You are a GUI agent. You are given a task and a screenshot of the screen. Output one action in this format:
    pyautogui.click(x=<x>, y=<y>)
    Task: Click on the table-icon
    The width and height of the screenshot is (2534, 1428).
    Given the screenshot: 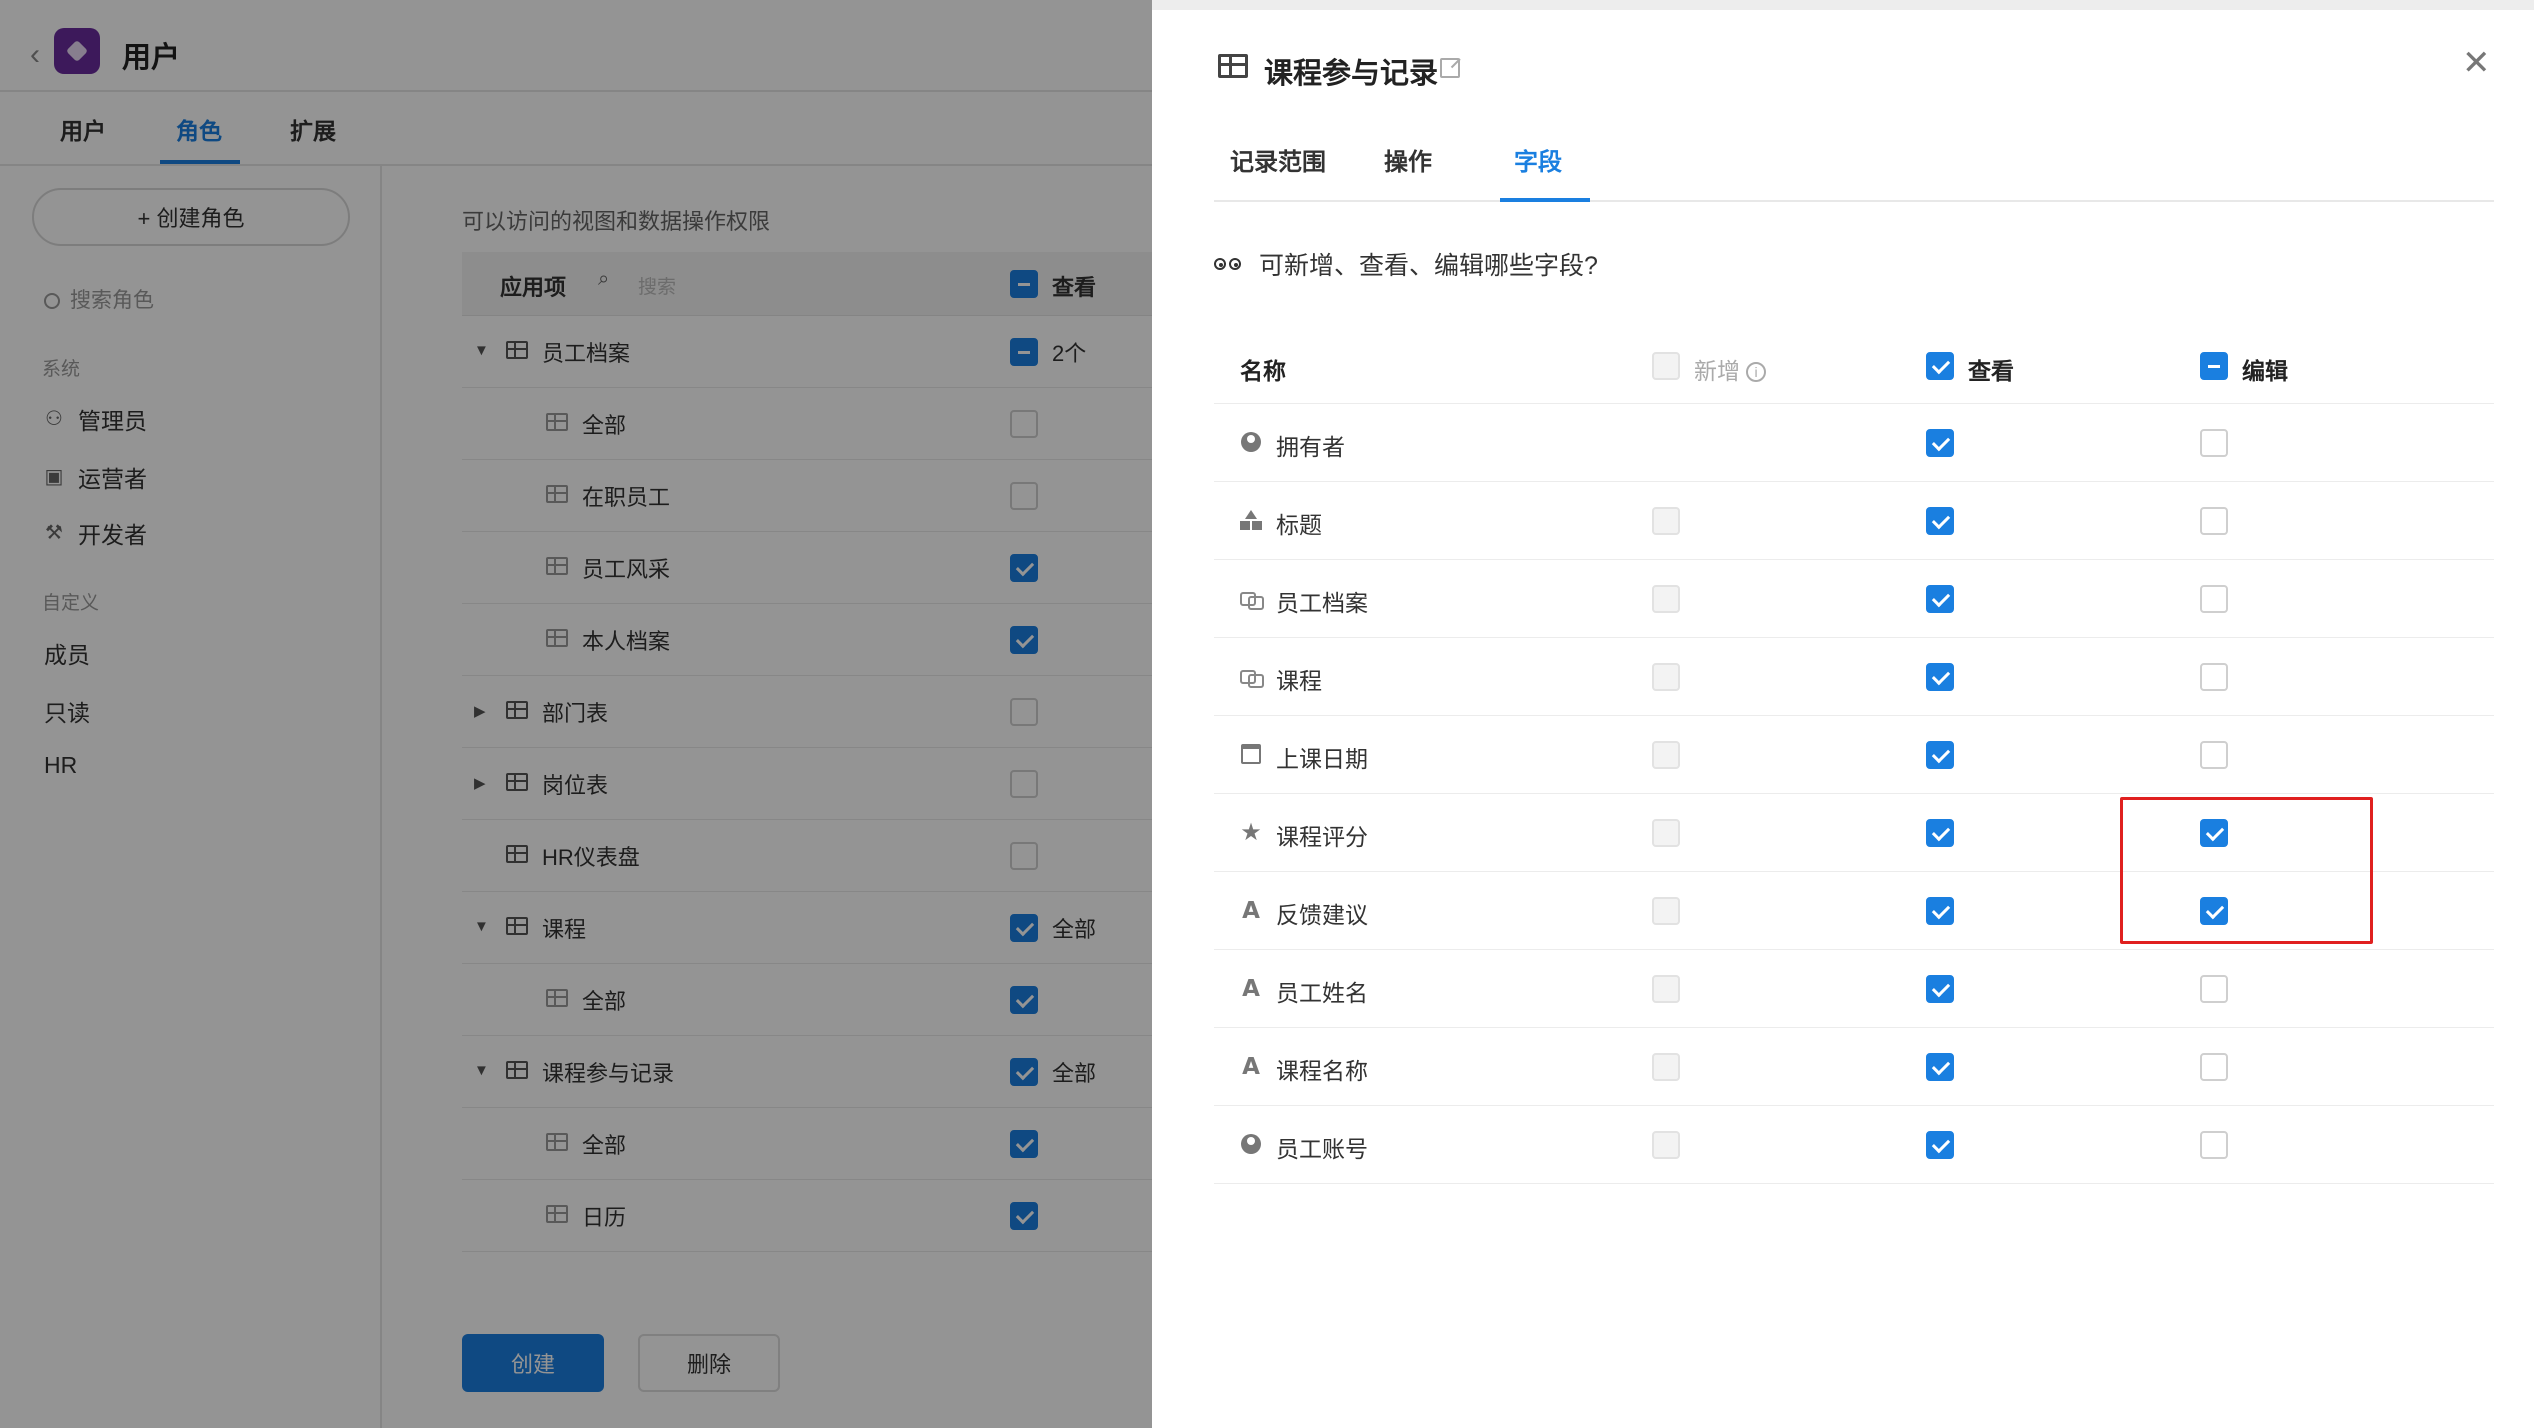 What is the action you would take?
    pyautogui.click(x=1233, y=66)
    